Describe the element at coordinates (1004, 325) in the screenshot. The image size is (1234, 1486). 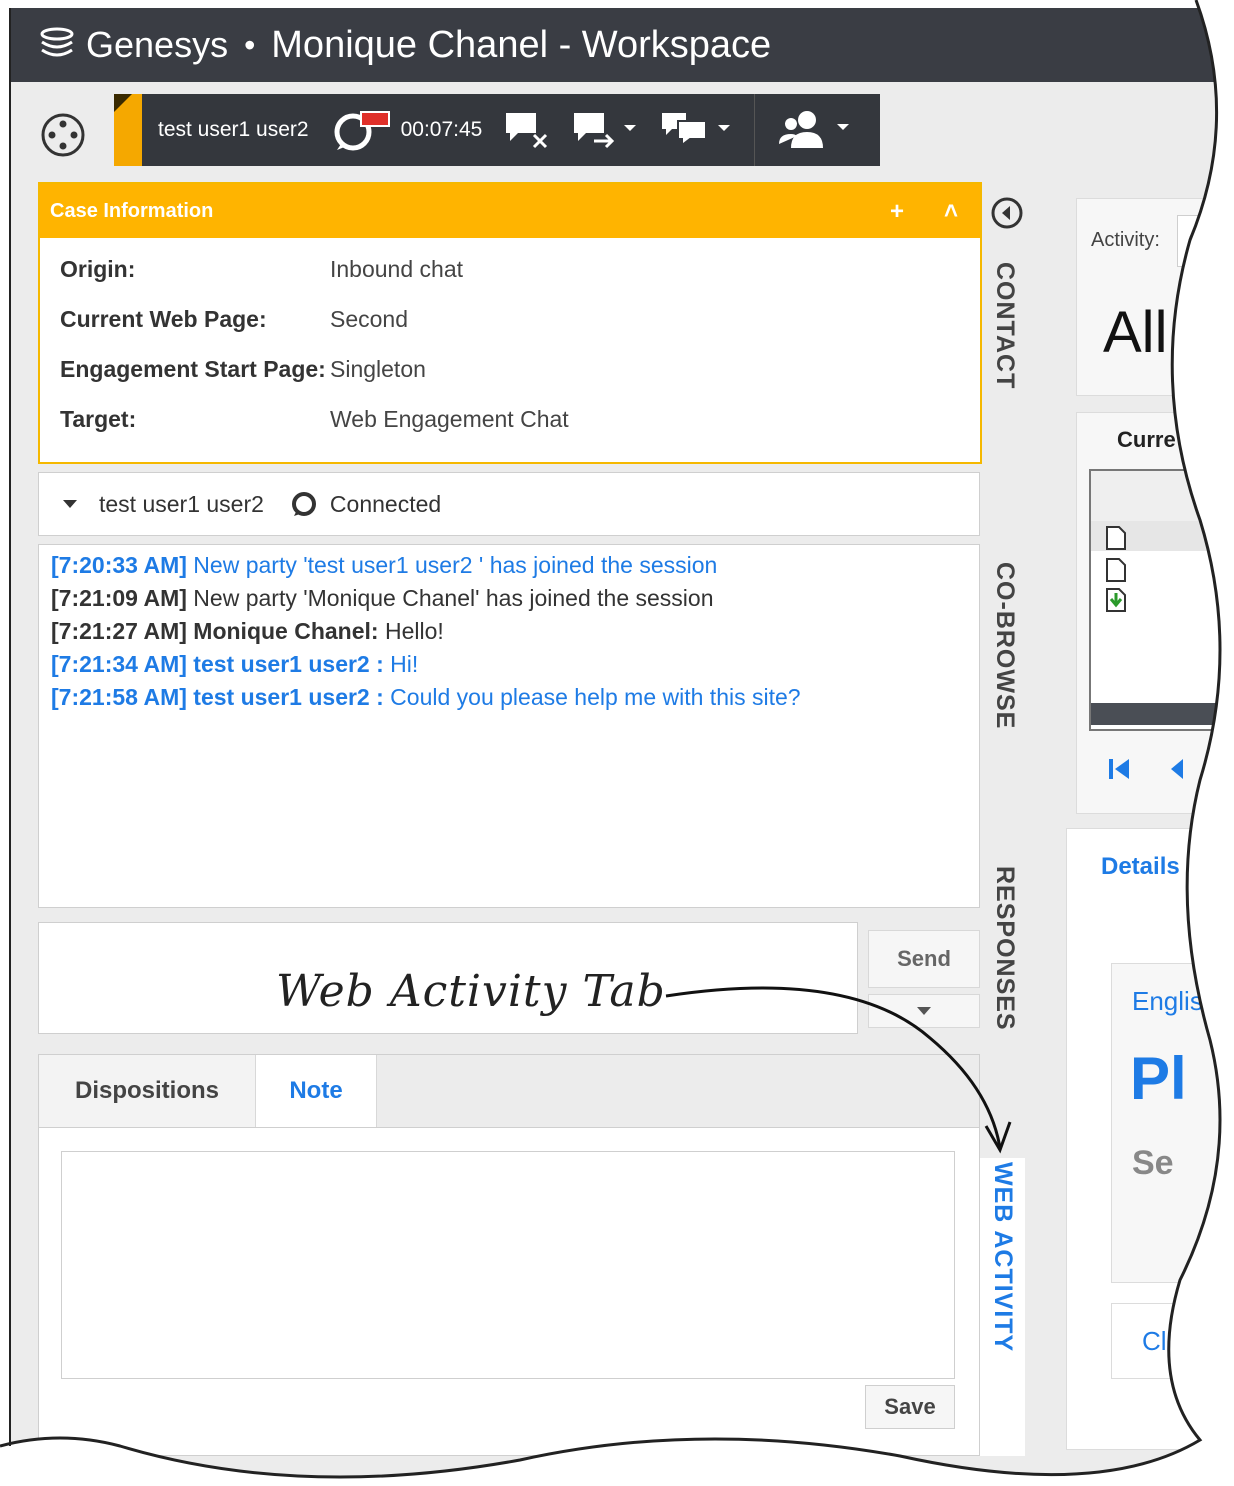
I see `tab-contact: CONTACT` at that location.